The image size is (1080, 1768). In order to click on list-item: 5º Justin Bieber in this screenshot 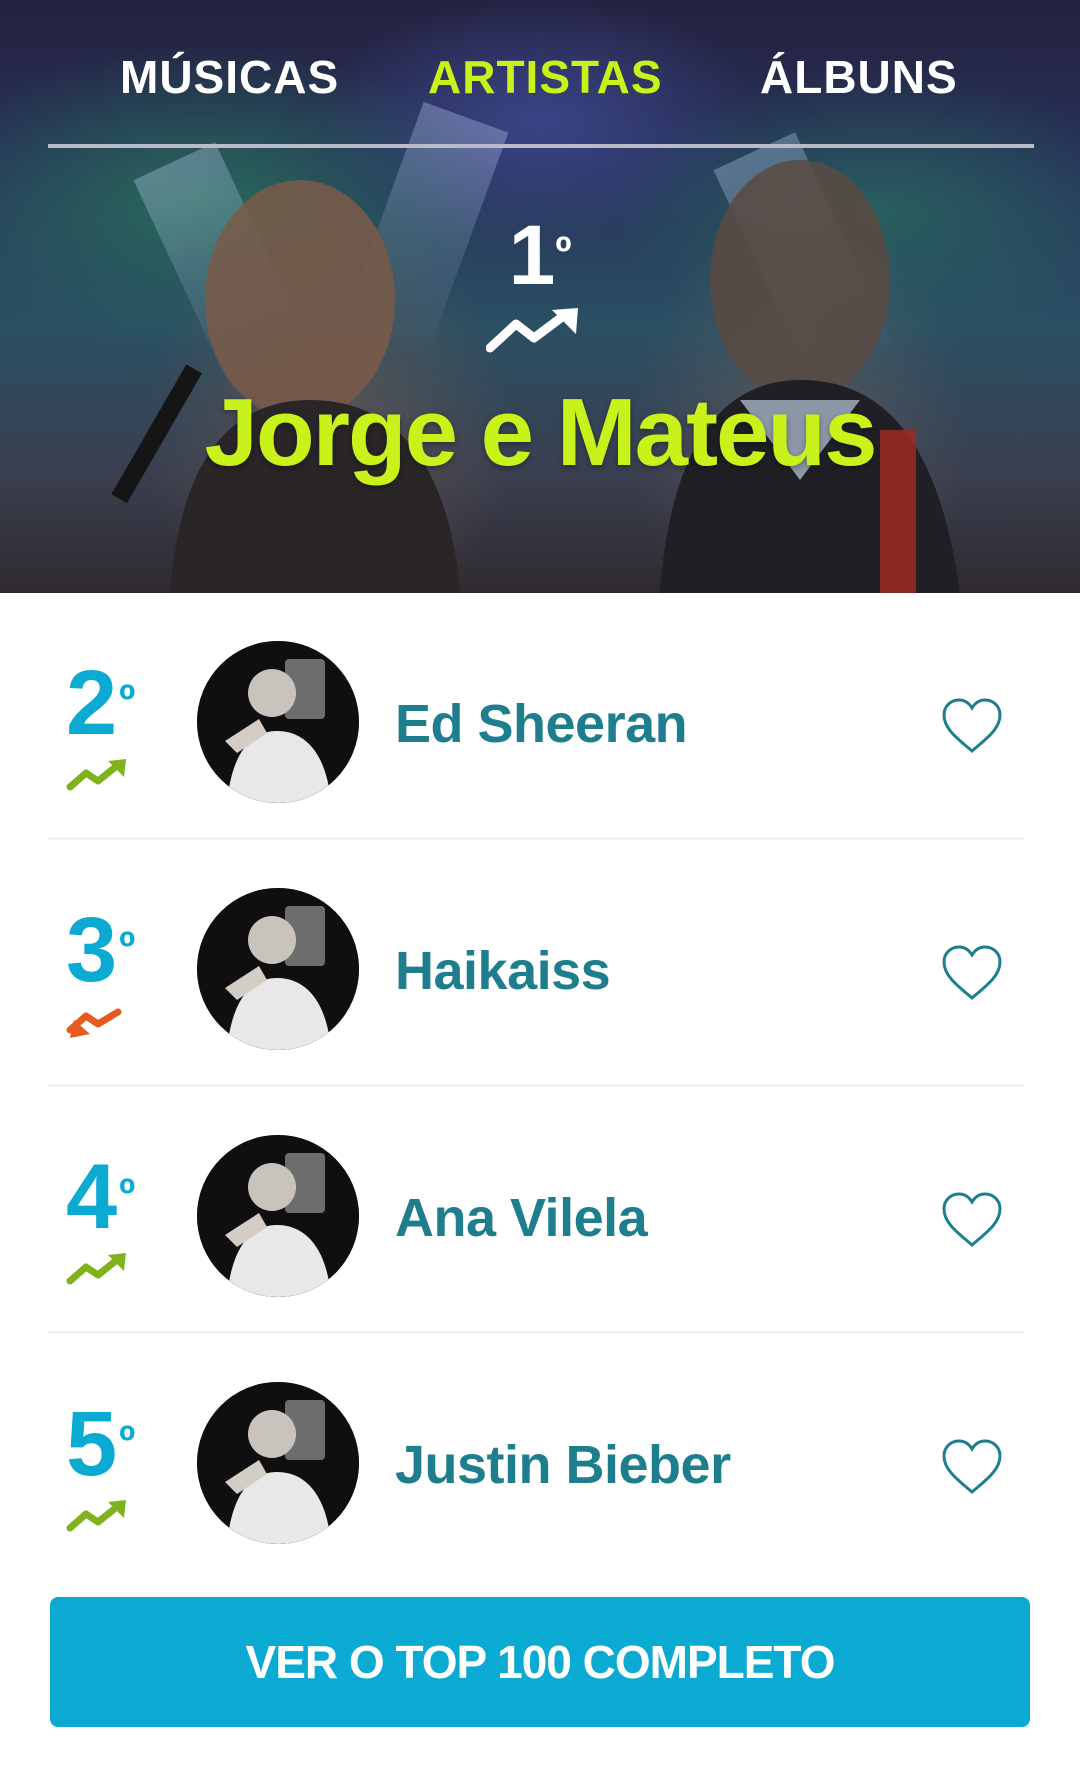, I will do `click(540, 1457)`.